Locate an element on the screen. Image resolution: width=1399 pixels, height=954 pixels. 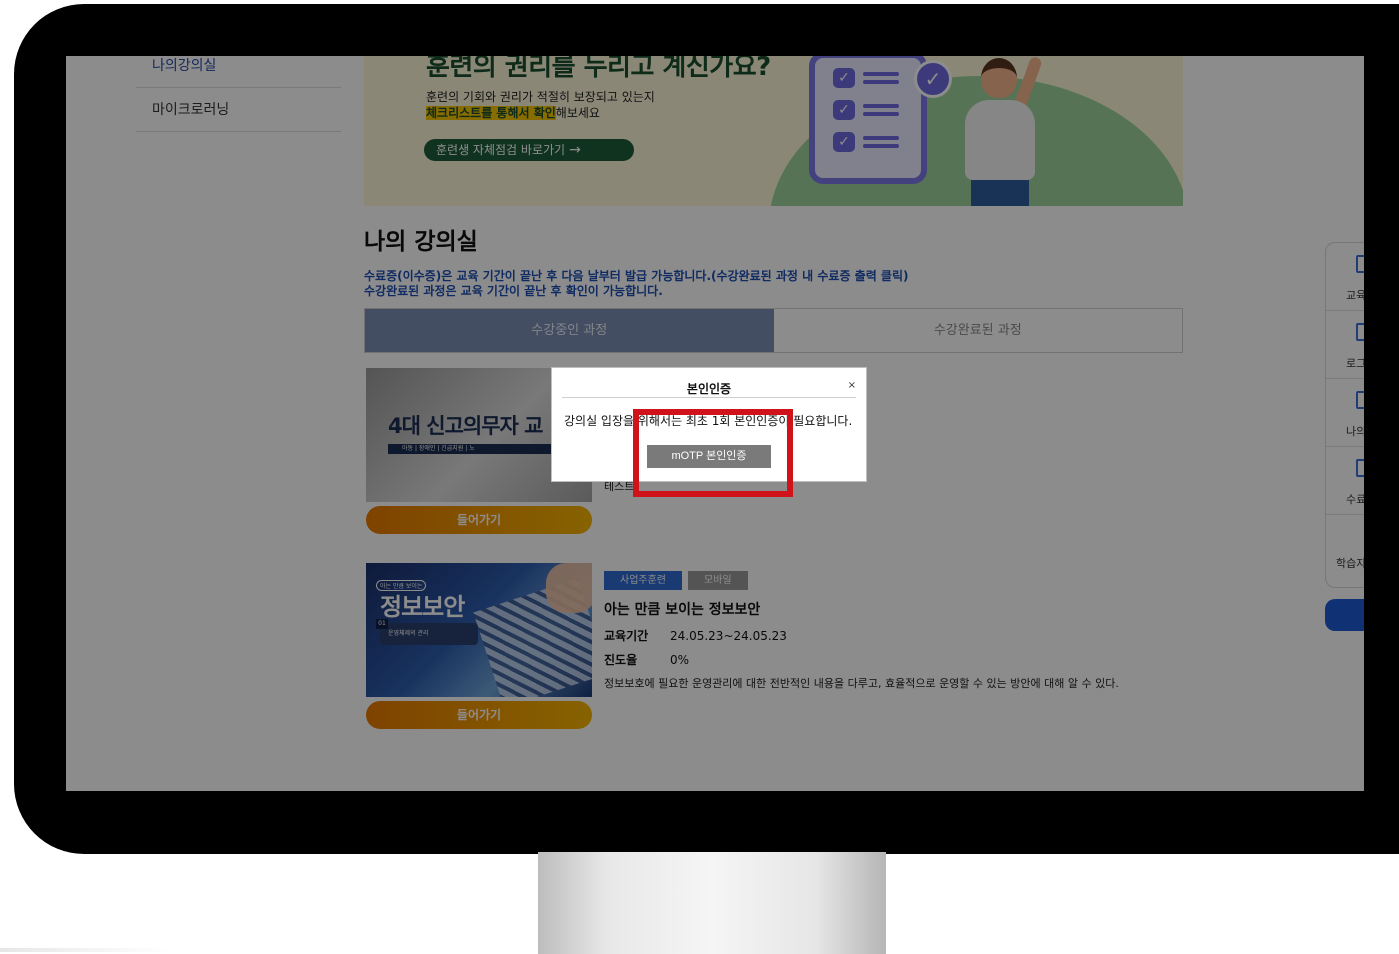
highlight-box is located at coordinates (713, 453).